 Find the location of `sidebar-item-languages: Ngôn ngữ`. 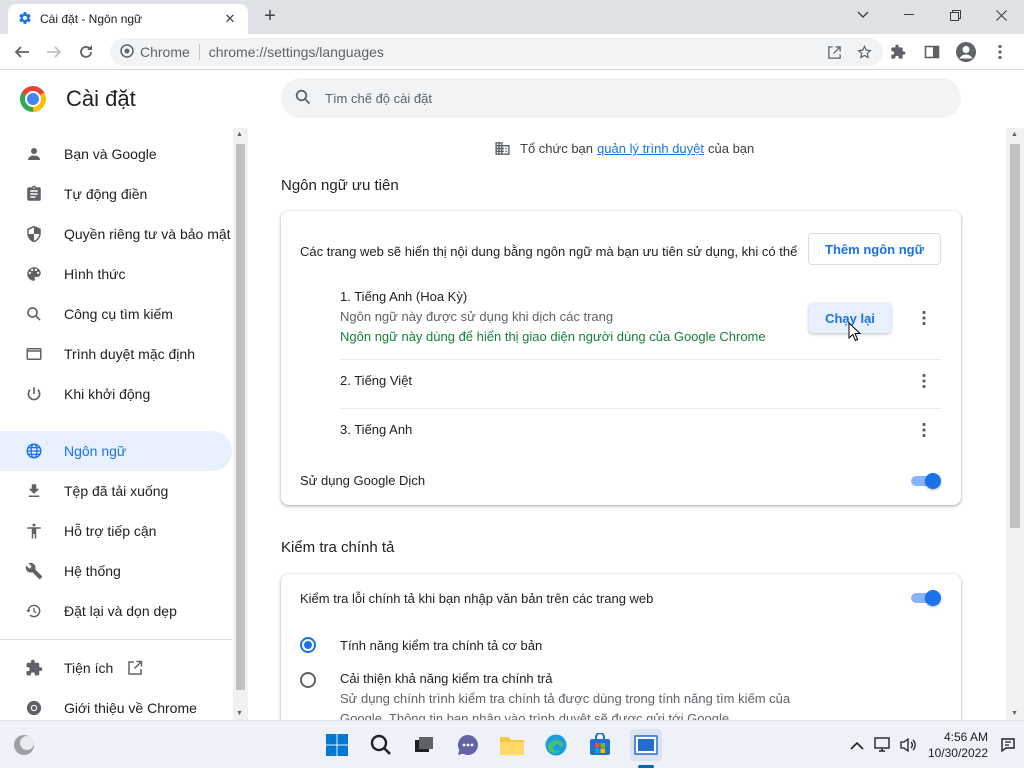

sidebar-item-languages: Ngôn ngữ is located at coordinates (116, 451).